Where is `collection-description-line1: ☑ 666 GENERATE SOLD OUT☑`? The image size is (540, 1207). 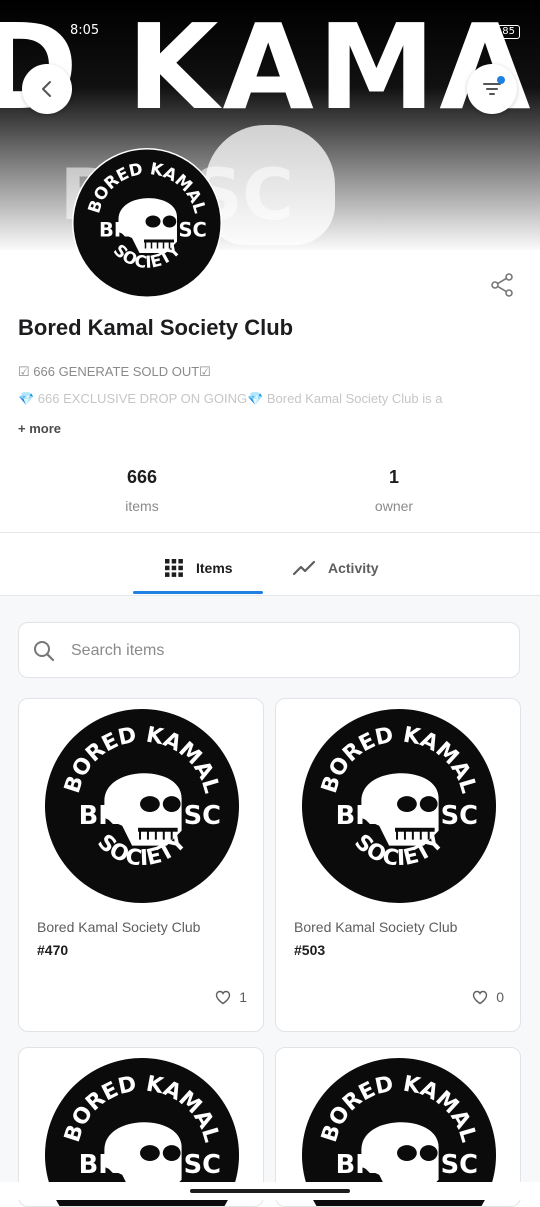
collection-description-line1: ☑ 666 GENERATE SOLD OUT☑ is located at coordinates (114, 371).